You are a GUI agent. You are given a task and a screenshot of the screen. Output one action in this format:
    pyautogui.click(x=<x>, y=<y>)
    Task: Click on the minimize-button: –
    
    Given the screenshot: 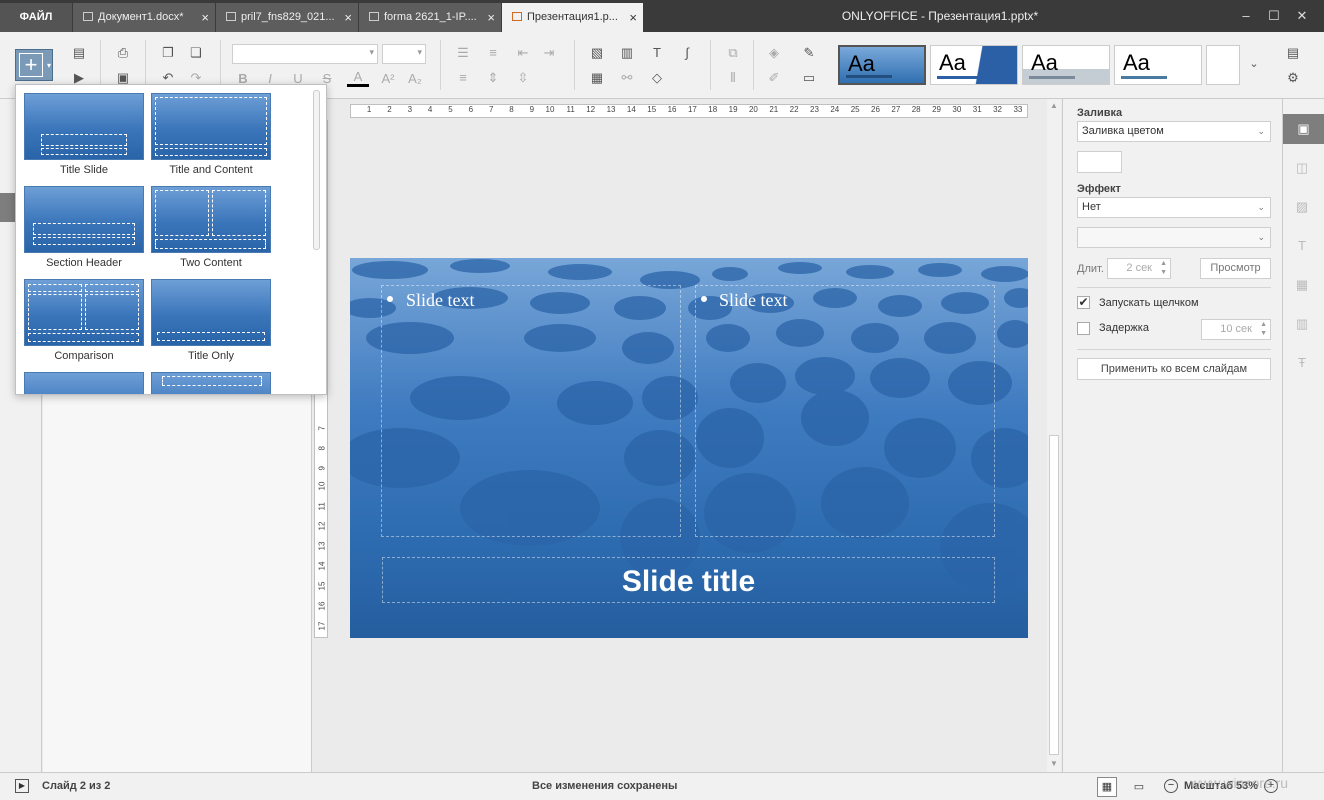 What is the action you would take?
    pyautogui.click(x=1246, y=16)
    